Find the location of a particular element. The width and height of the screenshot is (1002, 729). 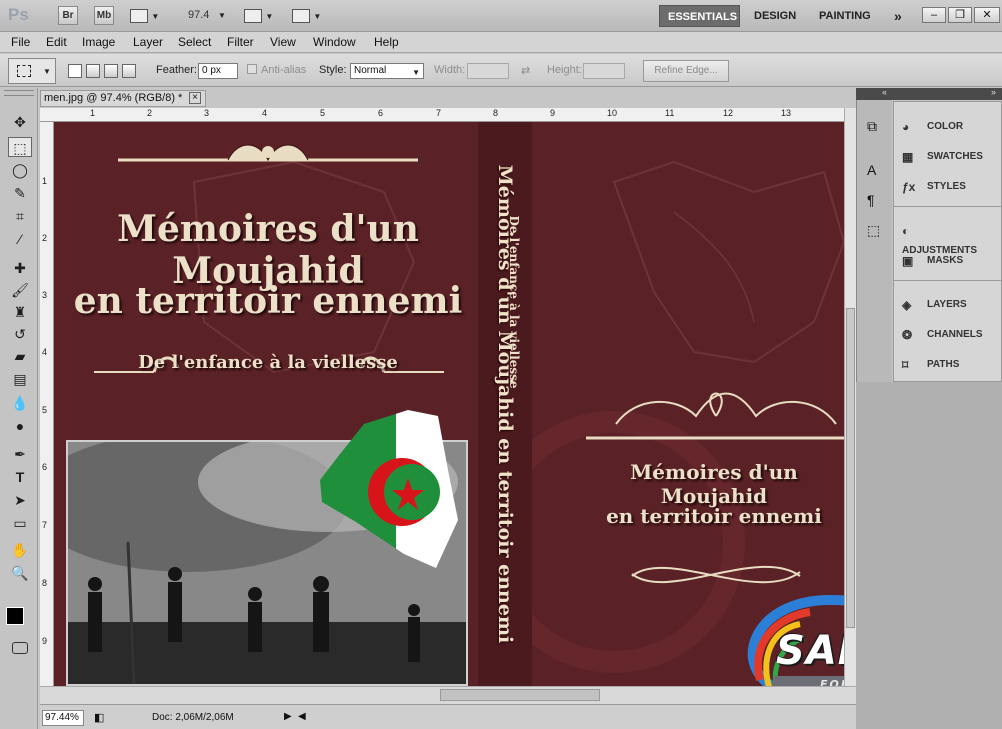

character-icon: A is located at coordinates (871, 170).